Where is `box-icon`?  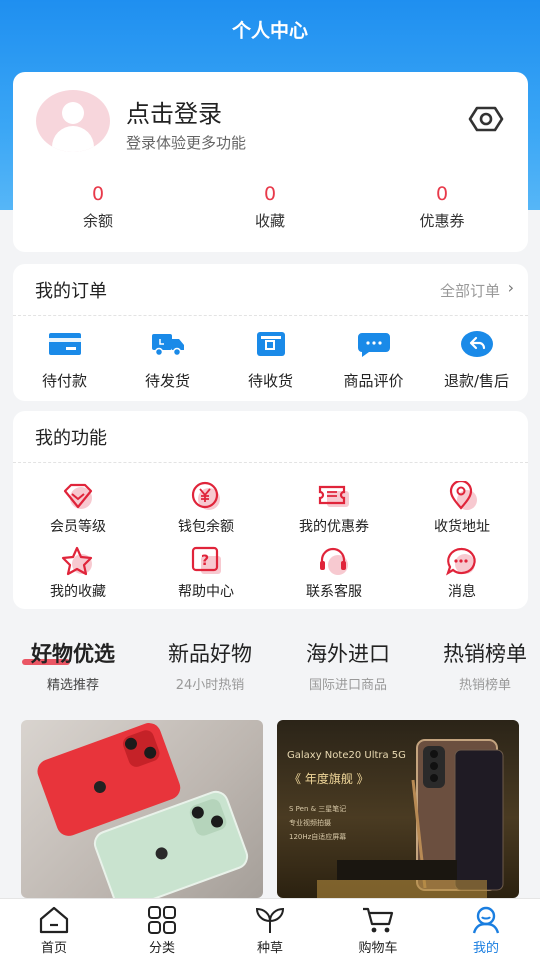 box-icon is located at coordinates (271, 344).